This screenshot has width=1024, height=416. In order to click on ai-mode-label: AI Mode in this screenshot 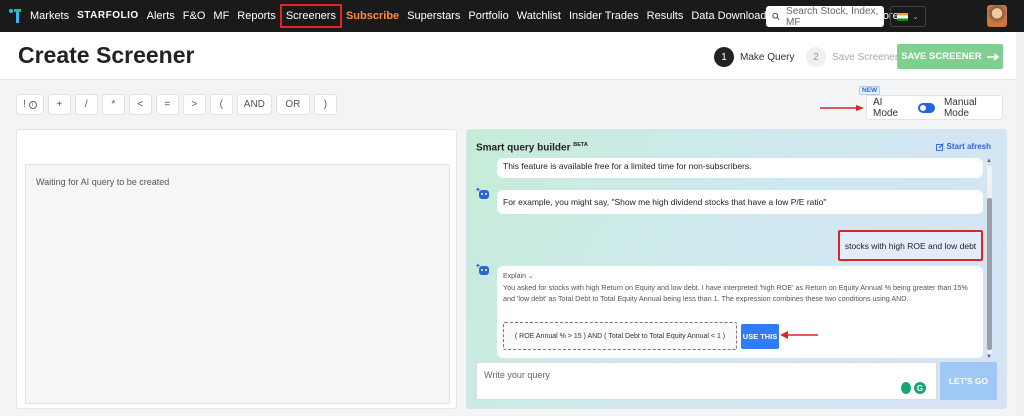, I will do `click(886, 107)`.